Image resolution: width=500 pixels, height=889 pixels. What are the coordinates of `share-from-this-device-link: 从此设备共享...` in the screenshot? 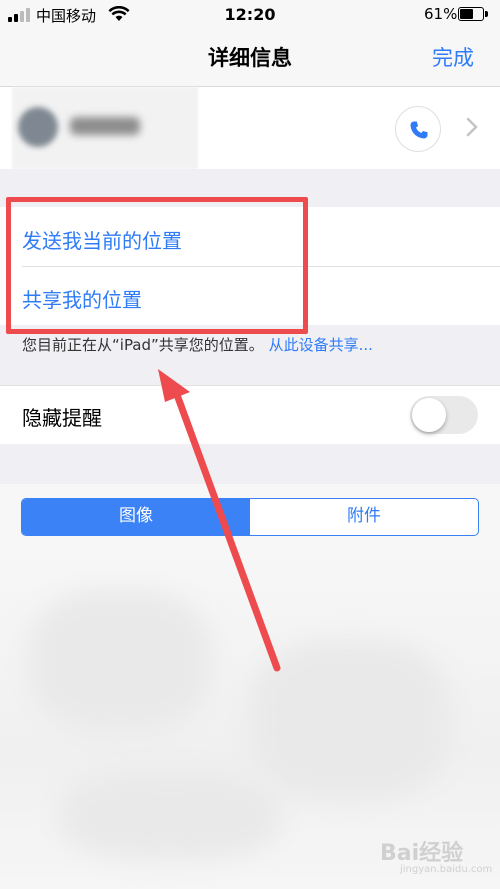 It's located at (321, 345).